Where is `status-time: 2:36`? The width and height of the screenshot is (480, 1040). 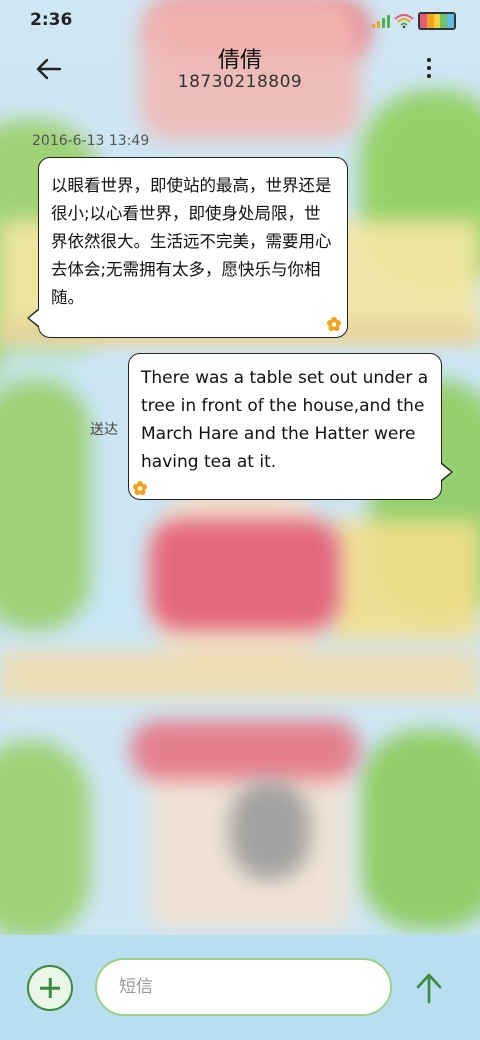 status-time: 2:36 is located at coordinates (51, 20).